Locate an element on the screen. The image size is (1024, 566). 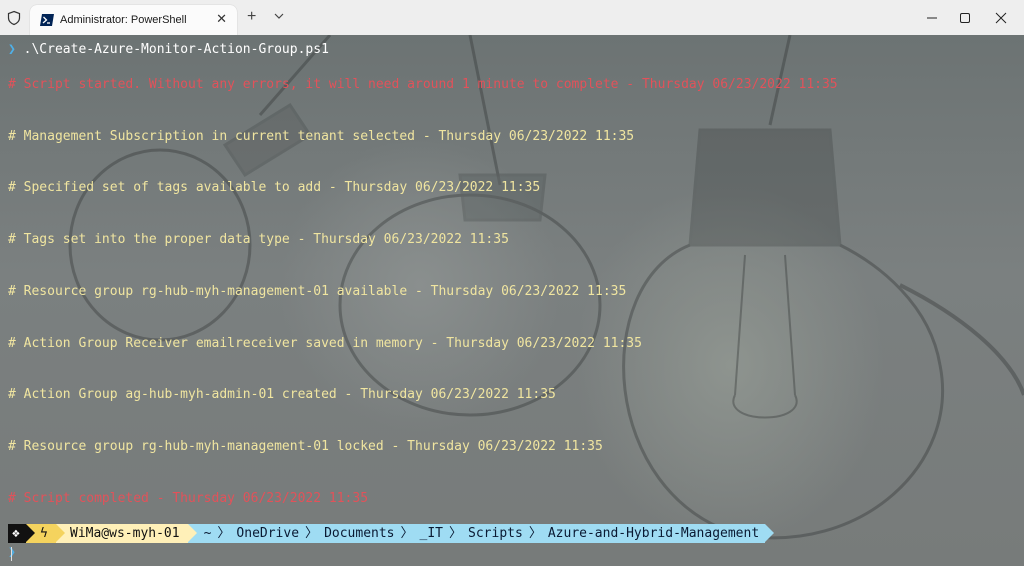
close-icon is located at coordinates (1001, 18).